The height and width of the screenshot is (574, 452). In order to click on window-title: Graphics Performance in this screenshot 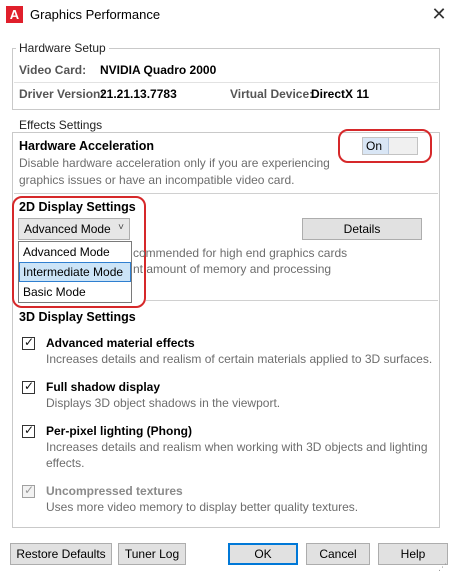, I will do `click(95, 14)`.